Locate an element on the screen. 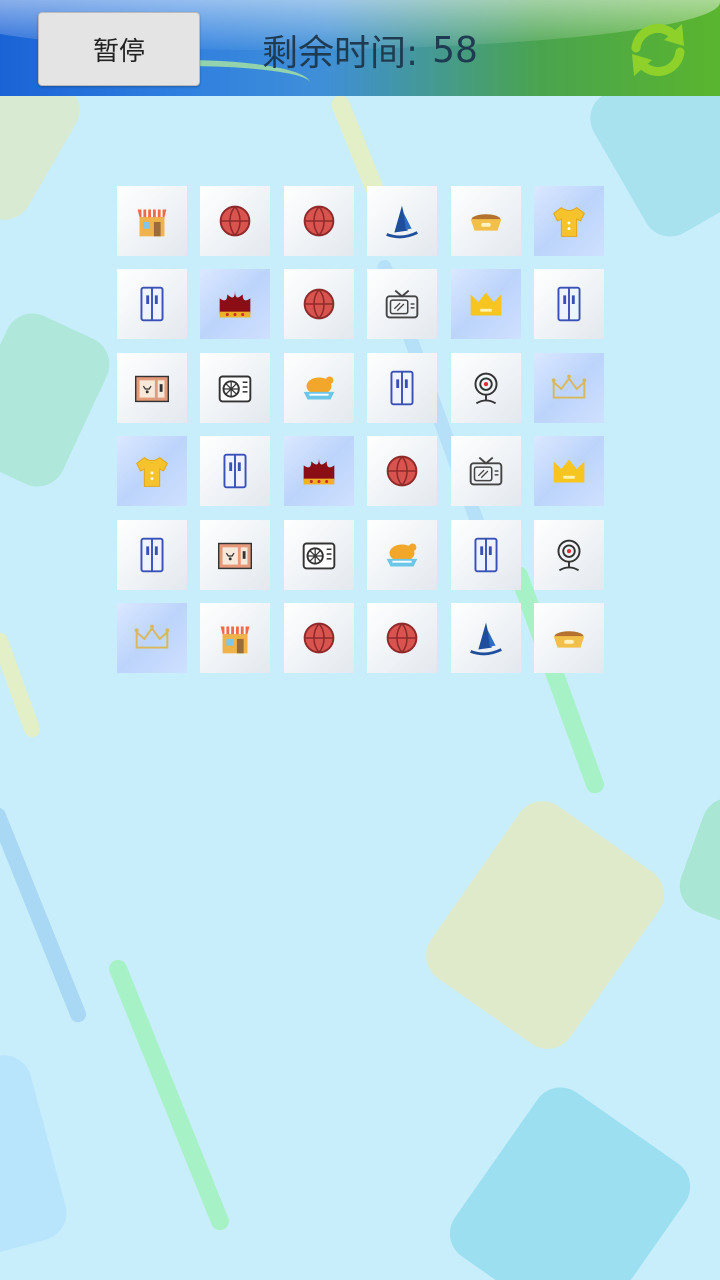  timer-label: 剩余时间: is located at coordinates (340, 53).